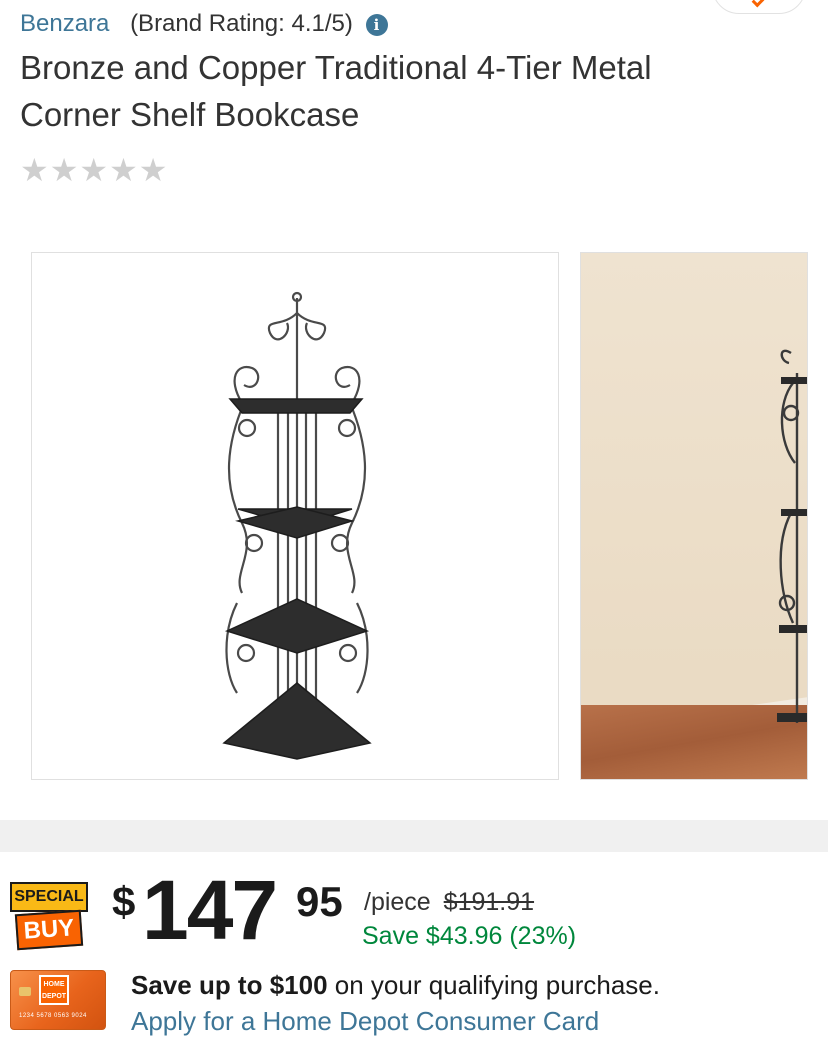 This screenshot has height=1058, width=828. Describe the element at coordinates (758, 4) in the screenshot. I see `chevron-icon` at that location.